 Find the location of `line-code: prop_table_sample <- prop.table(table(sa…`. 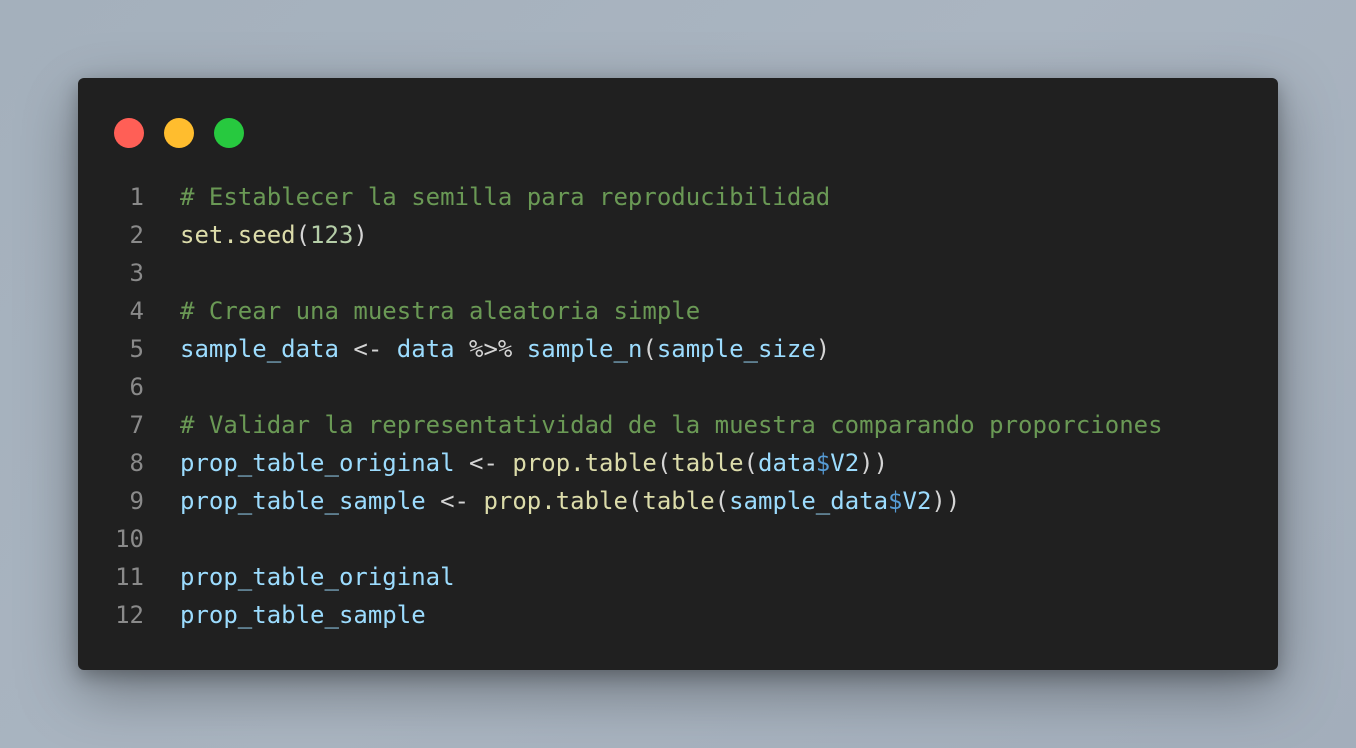

line-code: prop_table_sample <- prop.table(table(sa… is located at coordinates (570, 501).